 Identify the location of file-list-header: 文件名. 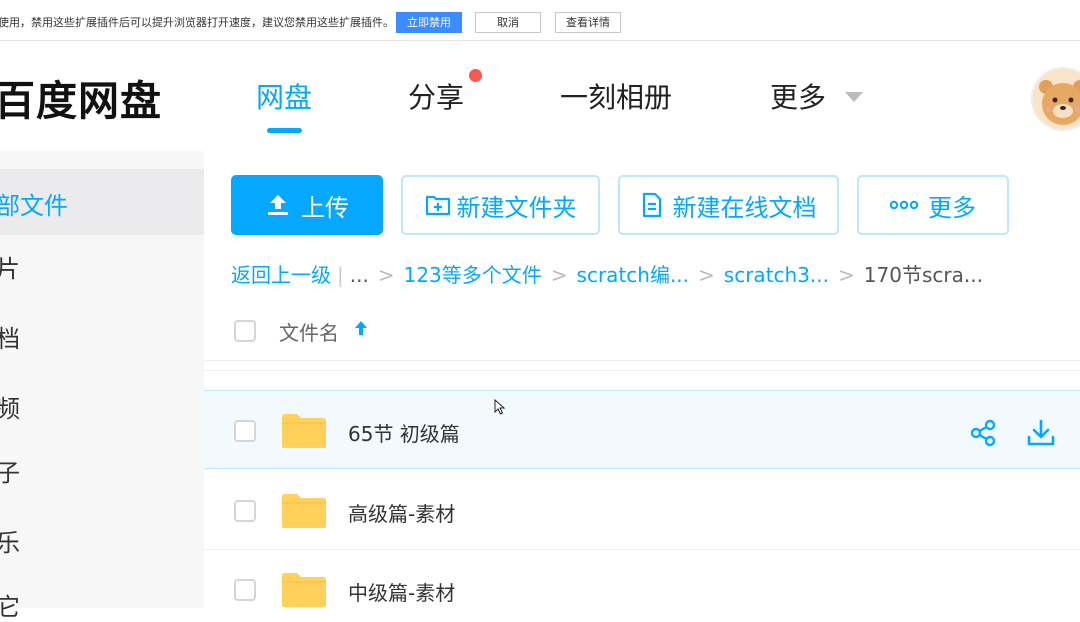
(642, 332).